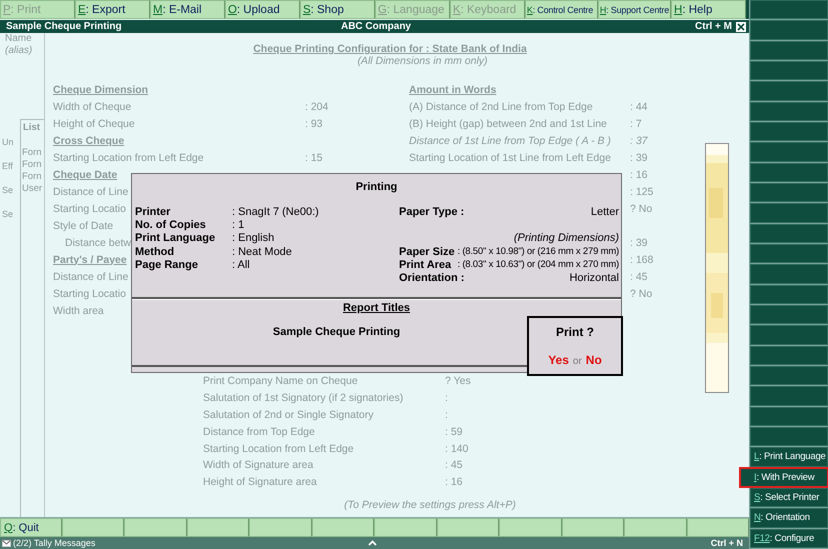 The width and height of the screenshot is (828, 549). What do you see at coordinates (254, 238) in the screenshot?
I see `setting-value: : English` at bounding box center [254, 238].